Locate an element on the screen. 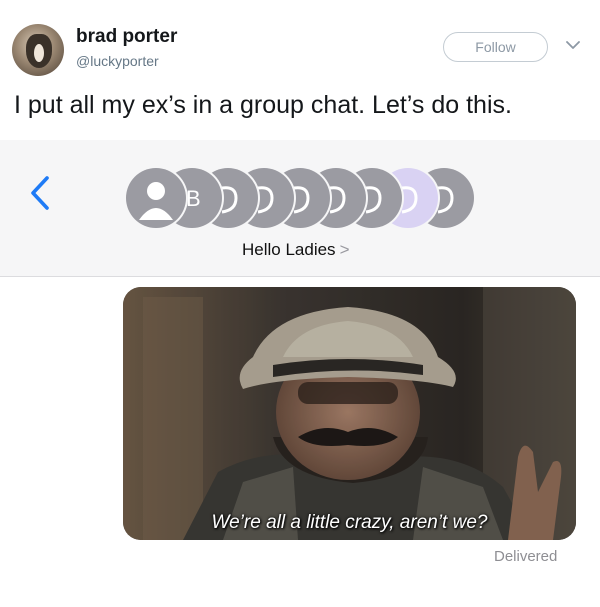 This screenshot has width=600, height=607. user-avatar is located at coordinates (38, 50).